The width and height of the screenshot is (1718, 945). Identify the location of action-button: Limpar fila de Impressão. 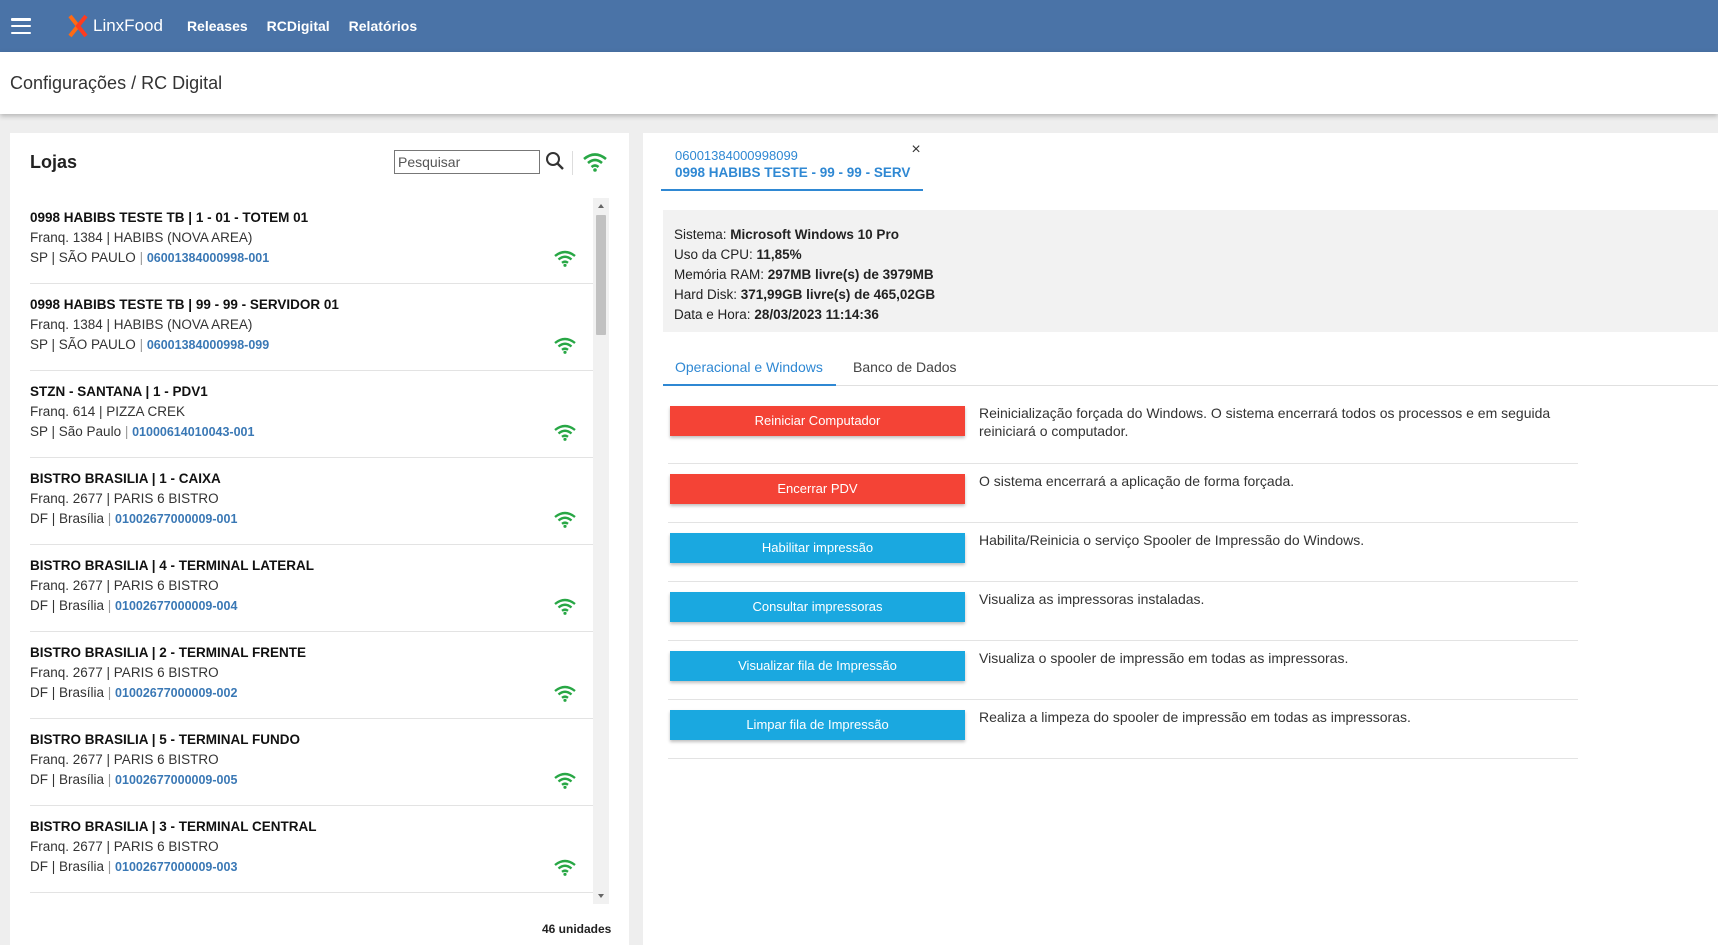
(817, 725).